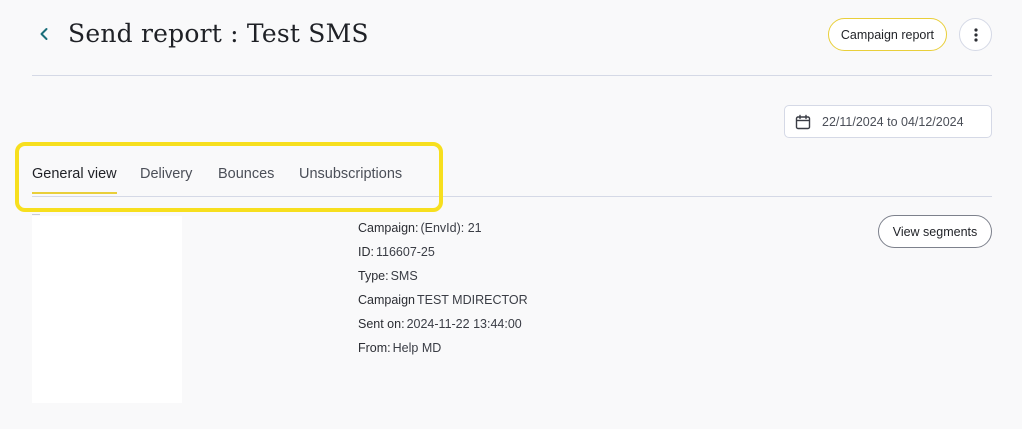  I want to click on info-row-campaign-name: Campaign TEST MDIRECTOR, so click(443, 300).